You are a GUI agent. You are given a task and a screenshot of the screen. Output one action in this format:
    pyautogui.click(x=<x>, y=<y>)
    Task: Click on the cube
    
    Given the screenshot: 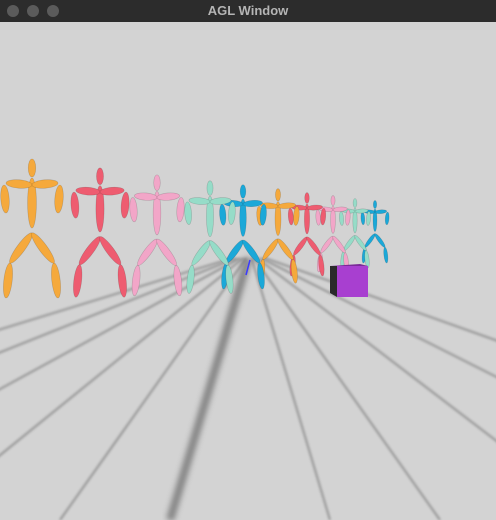 What is the action you would take?
    pyautogui.click(x=349, y=280)
    